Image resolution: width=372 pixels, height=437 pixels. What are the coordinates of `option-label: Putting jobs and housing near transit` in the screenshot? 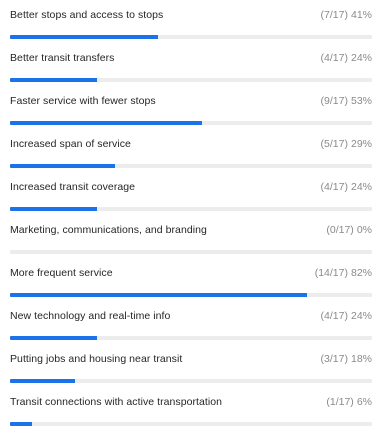 It's located at (96, 359).